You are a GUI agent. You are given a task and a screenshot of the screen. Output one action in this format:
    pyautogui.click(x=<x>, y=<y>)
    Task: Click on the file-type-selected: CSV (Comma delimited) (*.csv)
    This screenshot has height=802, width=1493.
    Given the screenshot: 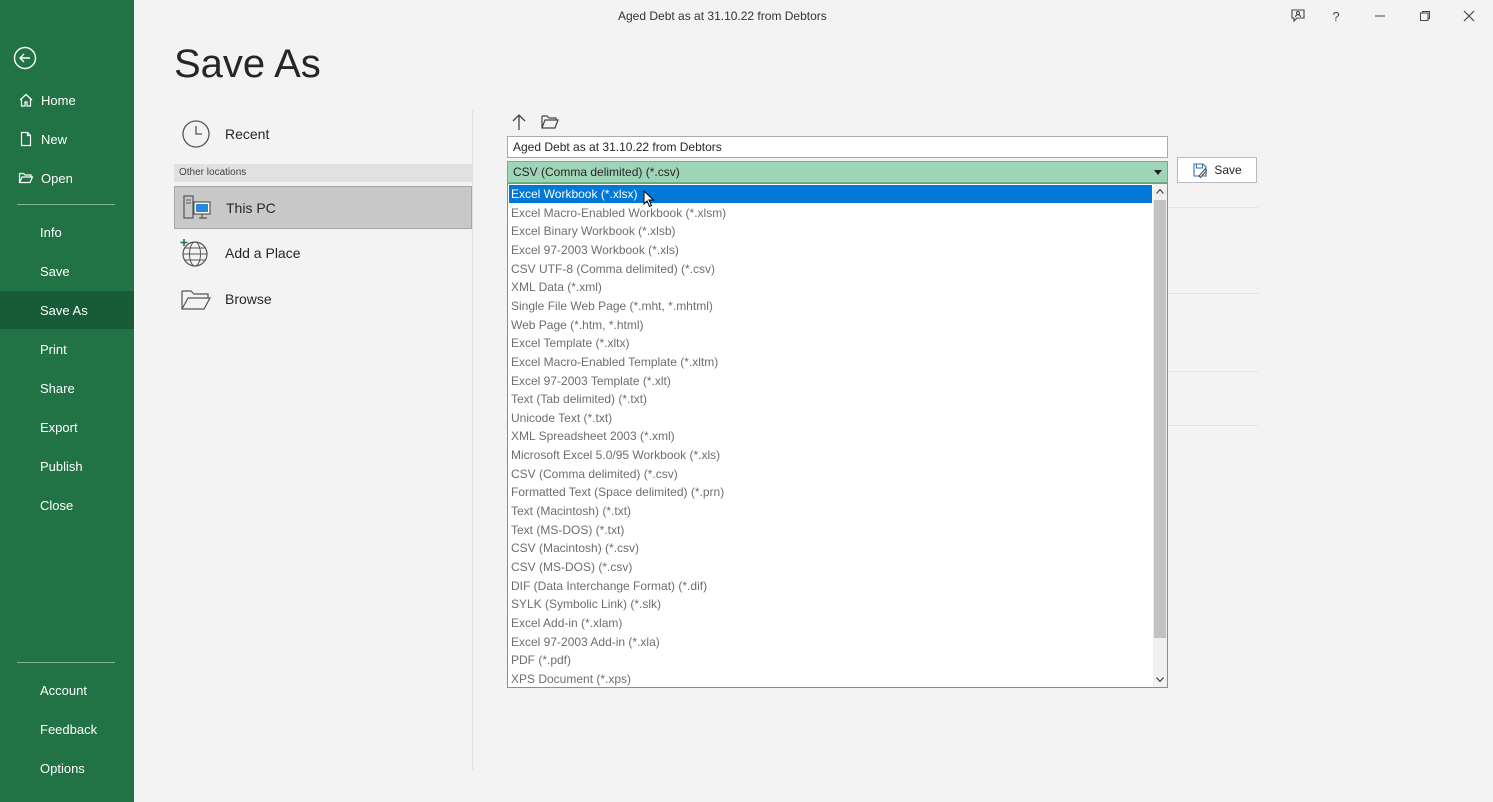 What is the action you would take?
    pyautogui.click(x=596, y=172)
    